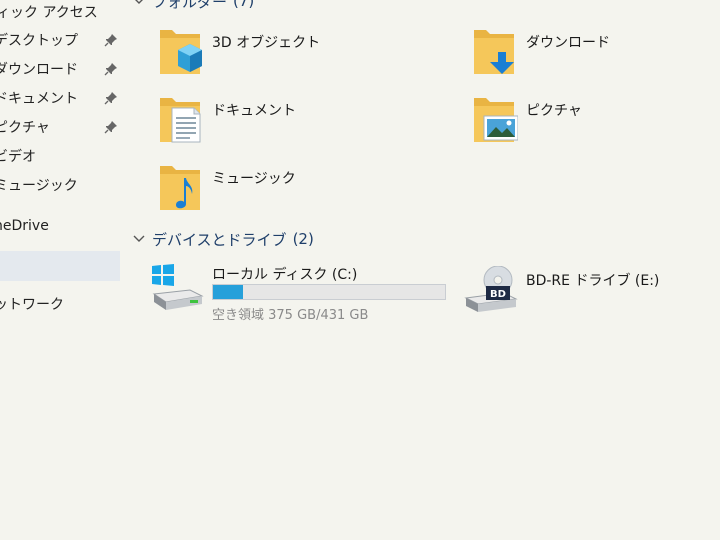 Image resolution: width=720 pixels, height=540 pixels. Describe the element at coordinates (180, 188) in the screenshot. I see `music-folder-icon` at that location.